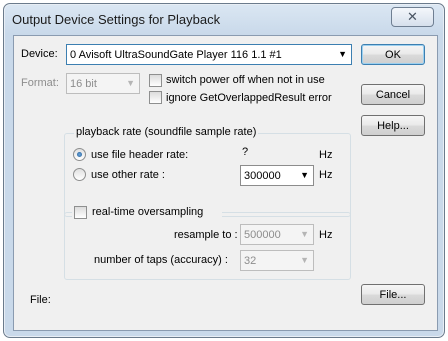 The image size is (448, 341). I want to click on switch-power-label: switch power off when not in use, so click(245, 80).